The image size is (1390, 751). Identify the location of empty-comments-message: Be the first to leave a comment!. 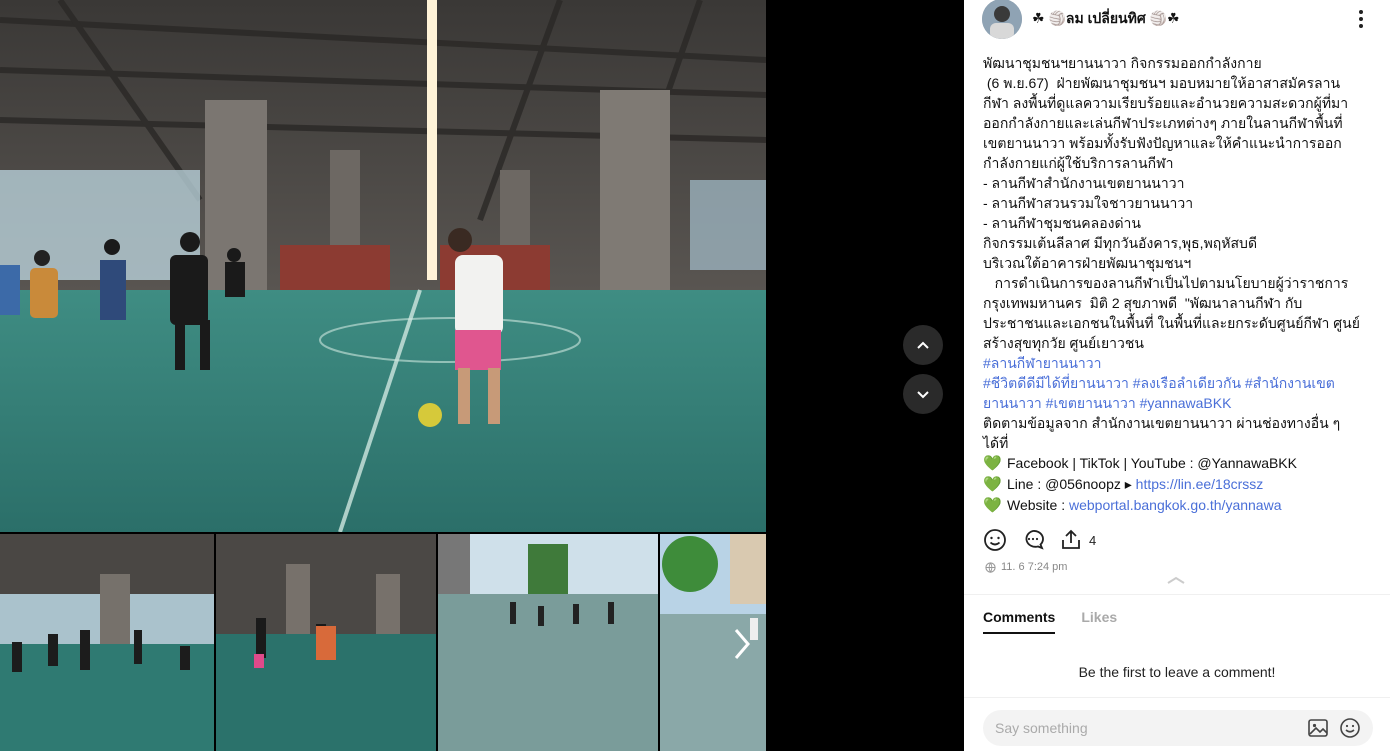
(1177, 672).